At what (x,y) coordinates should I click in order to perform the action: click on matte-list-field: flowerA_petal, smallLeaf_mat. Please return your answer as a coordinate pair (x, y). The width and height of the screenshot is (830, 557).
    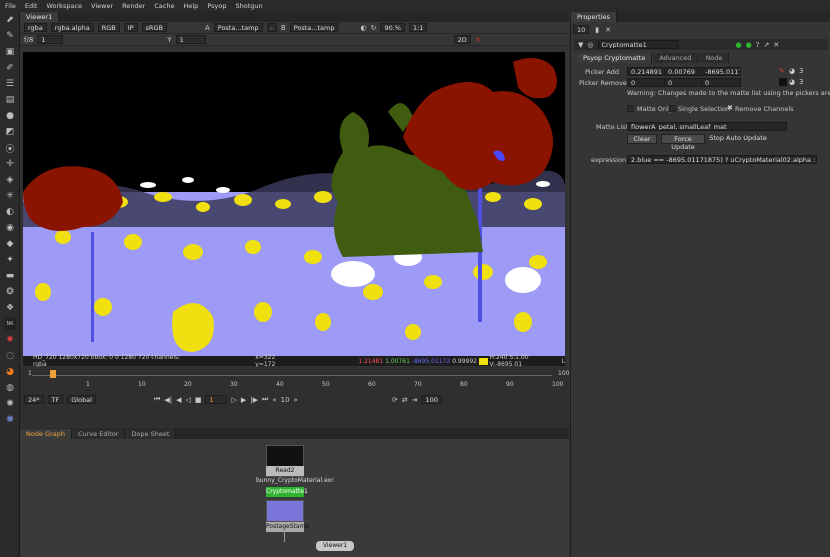
    Looking at the image, I should click on (707, 126).